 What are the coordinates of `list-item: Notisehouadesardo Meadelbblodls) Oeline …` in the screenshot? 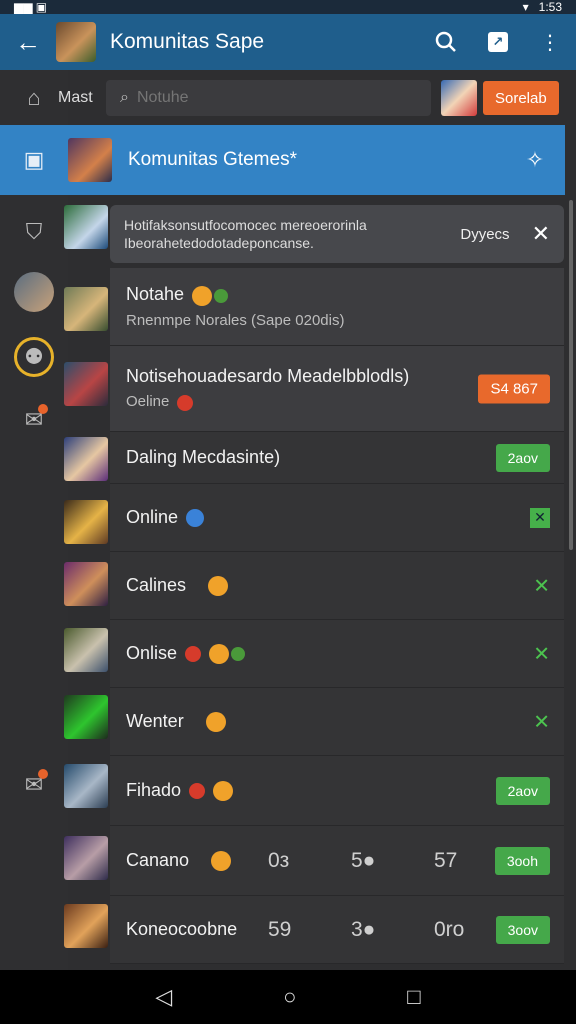 It's located at (337, 389).